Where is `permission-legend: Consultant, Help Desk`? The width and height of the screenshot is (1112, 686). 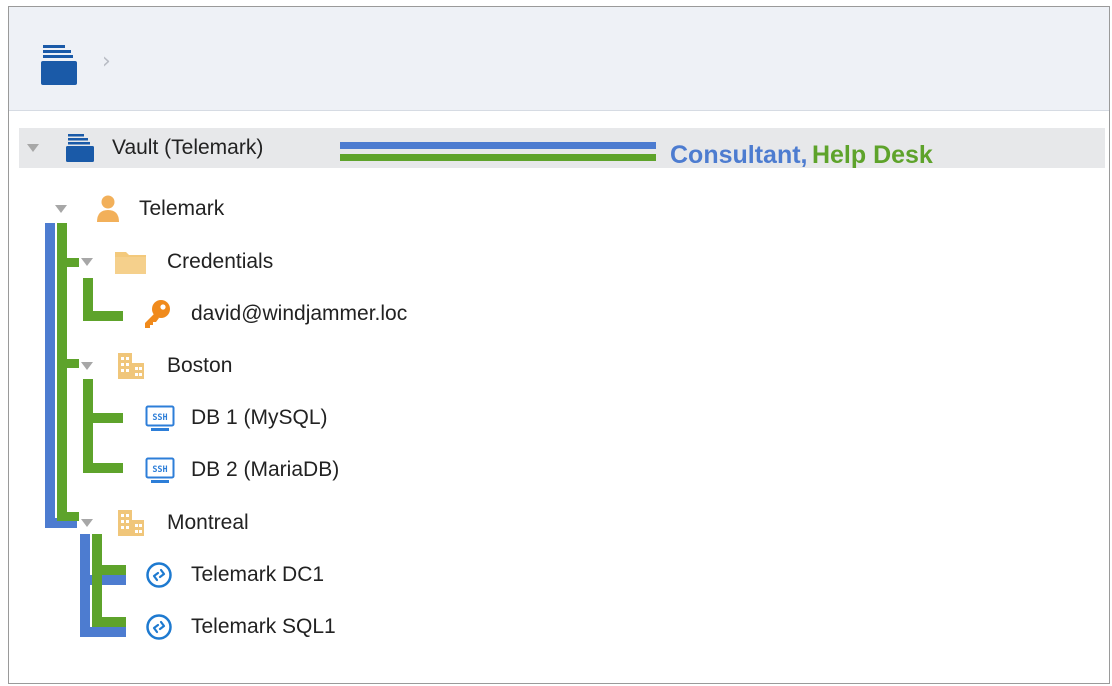
permission-legend: Consultant, Help Desk is located at coordinates (801, 155).